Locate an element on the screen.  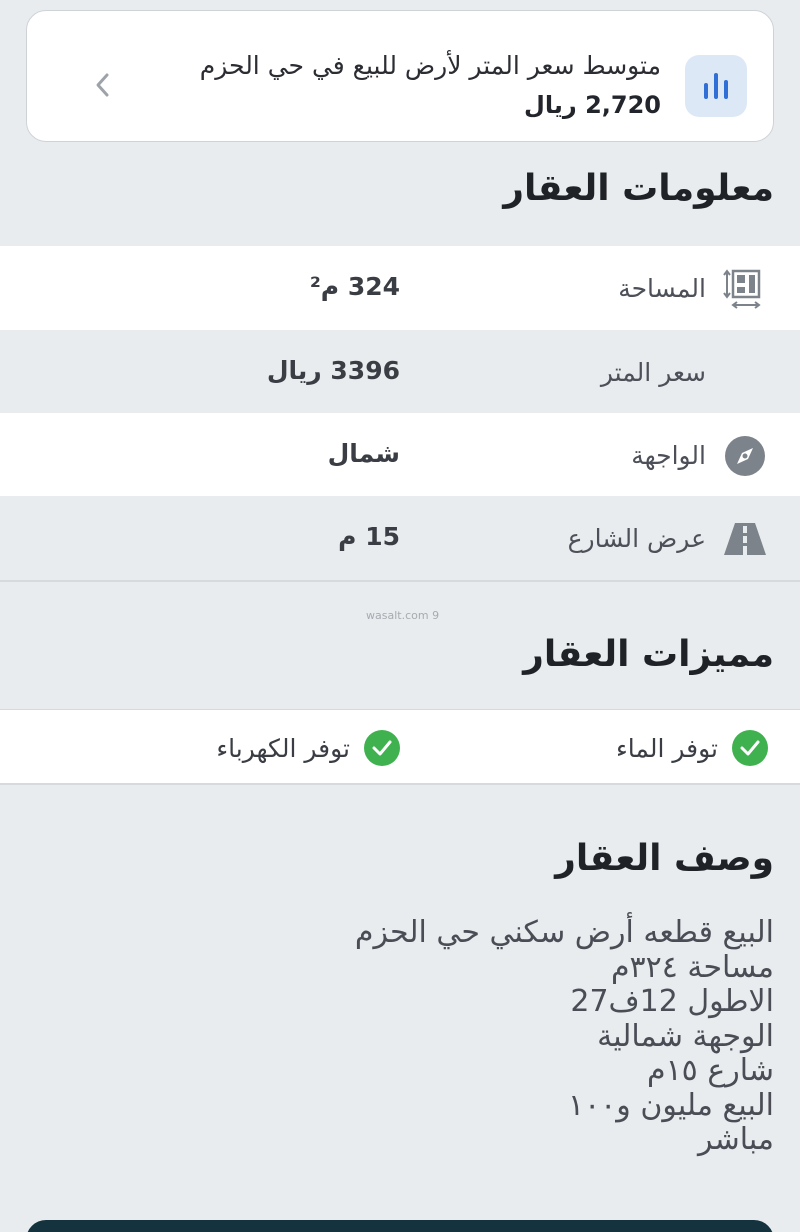
info-row-street-width: عرض الشارع 15 م is located at coordinates (400, 538).